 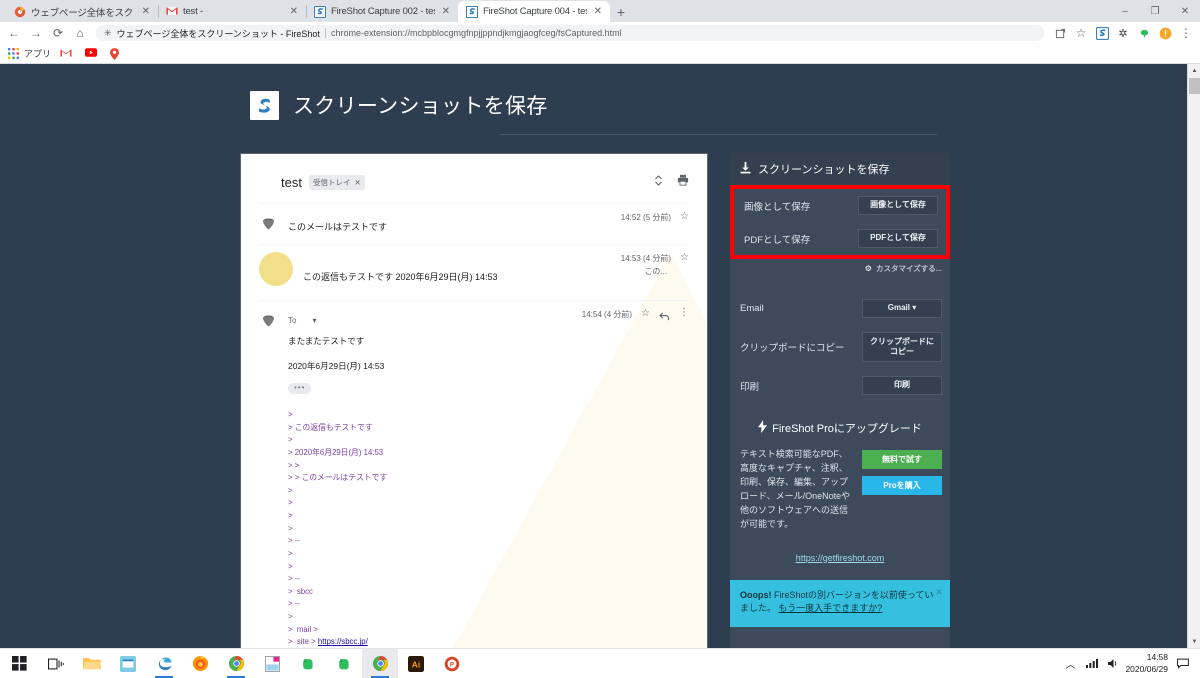 I want to click on email-timestamp: 14:52 (5 分前), so click(x=646, y=217).